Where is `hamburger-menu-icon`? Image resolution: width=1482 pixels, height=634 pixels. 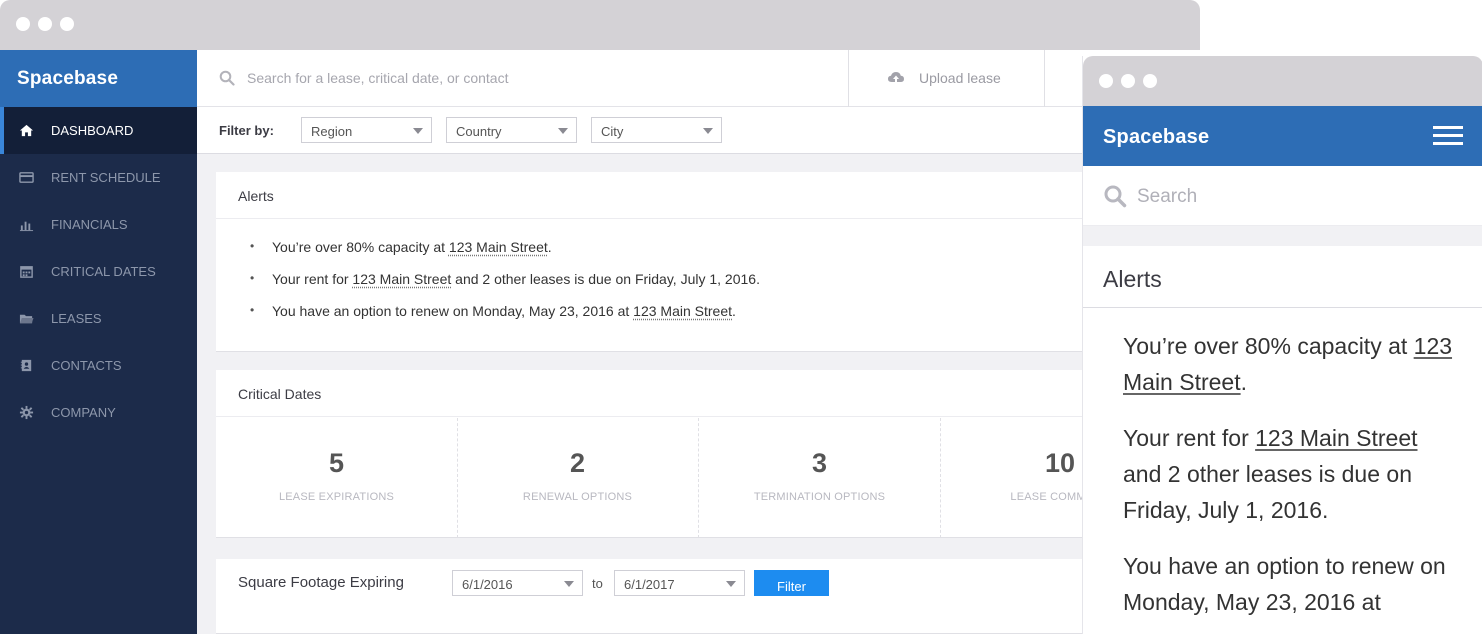 hamburger-menu-icon is located at coordinates (1448, 136).